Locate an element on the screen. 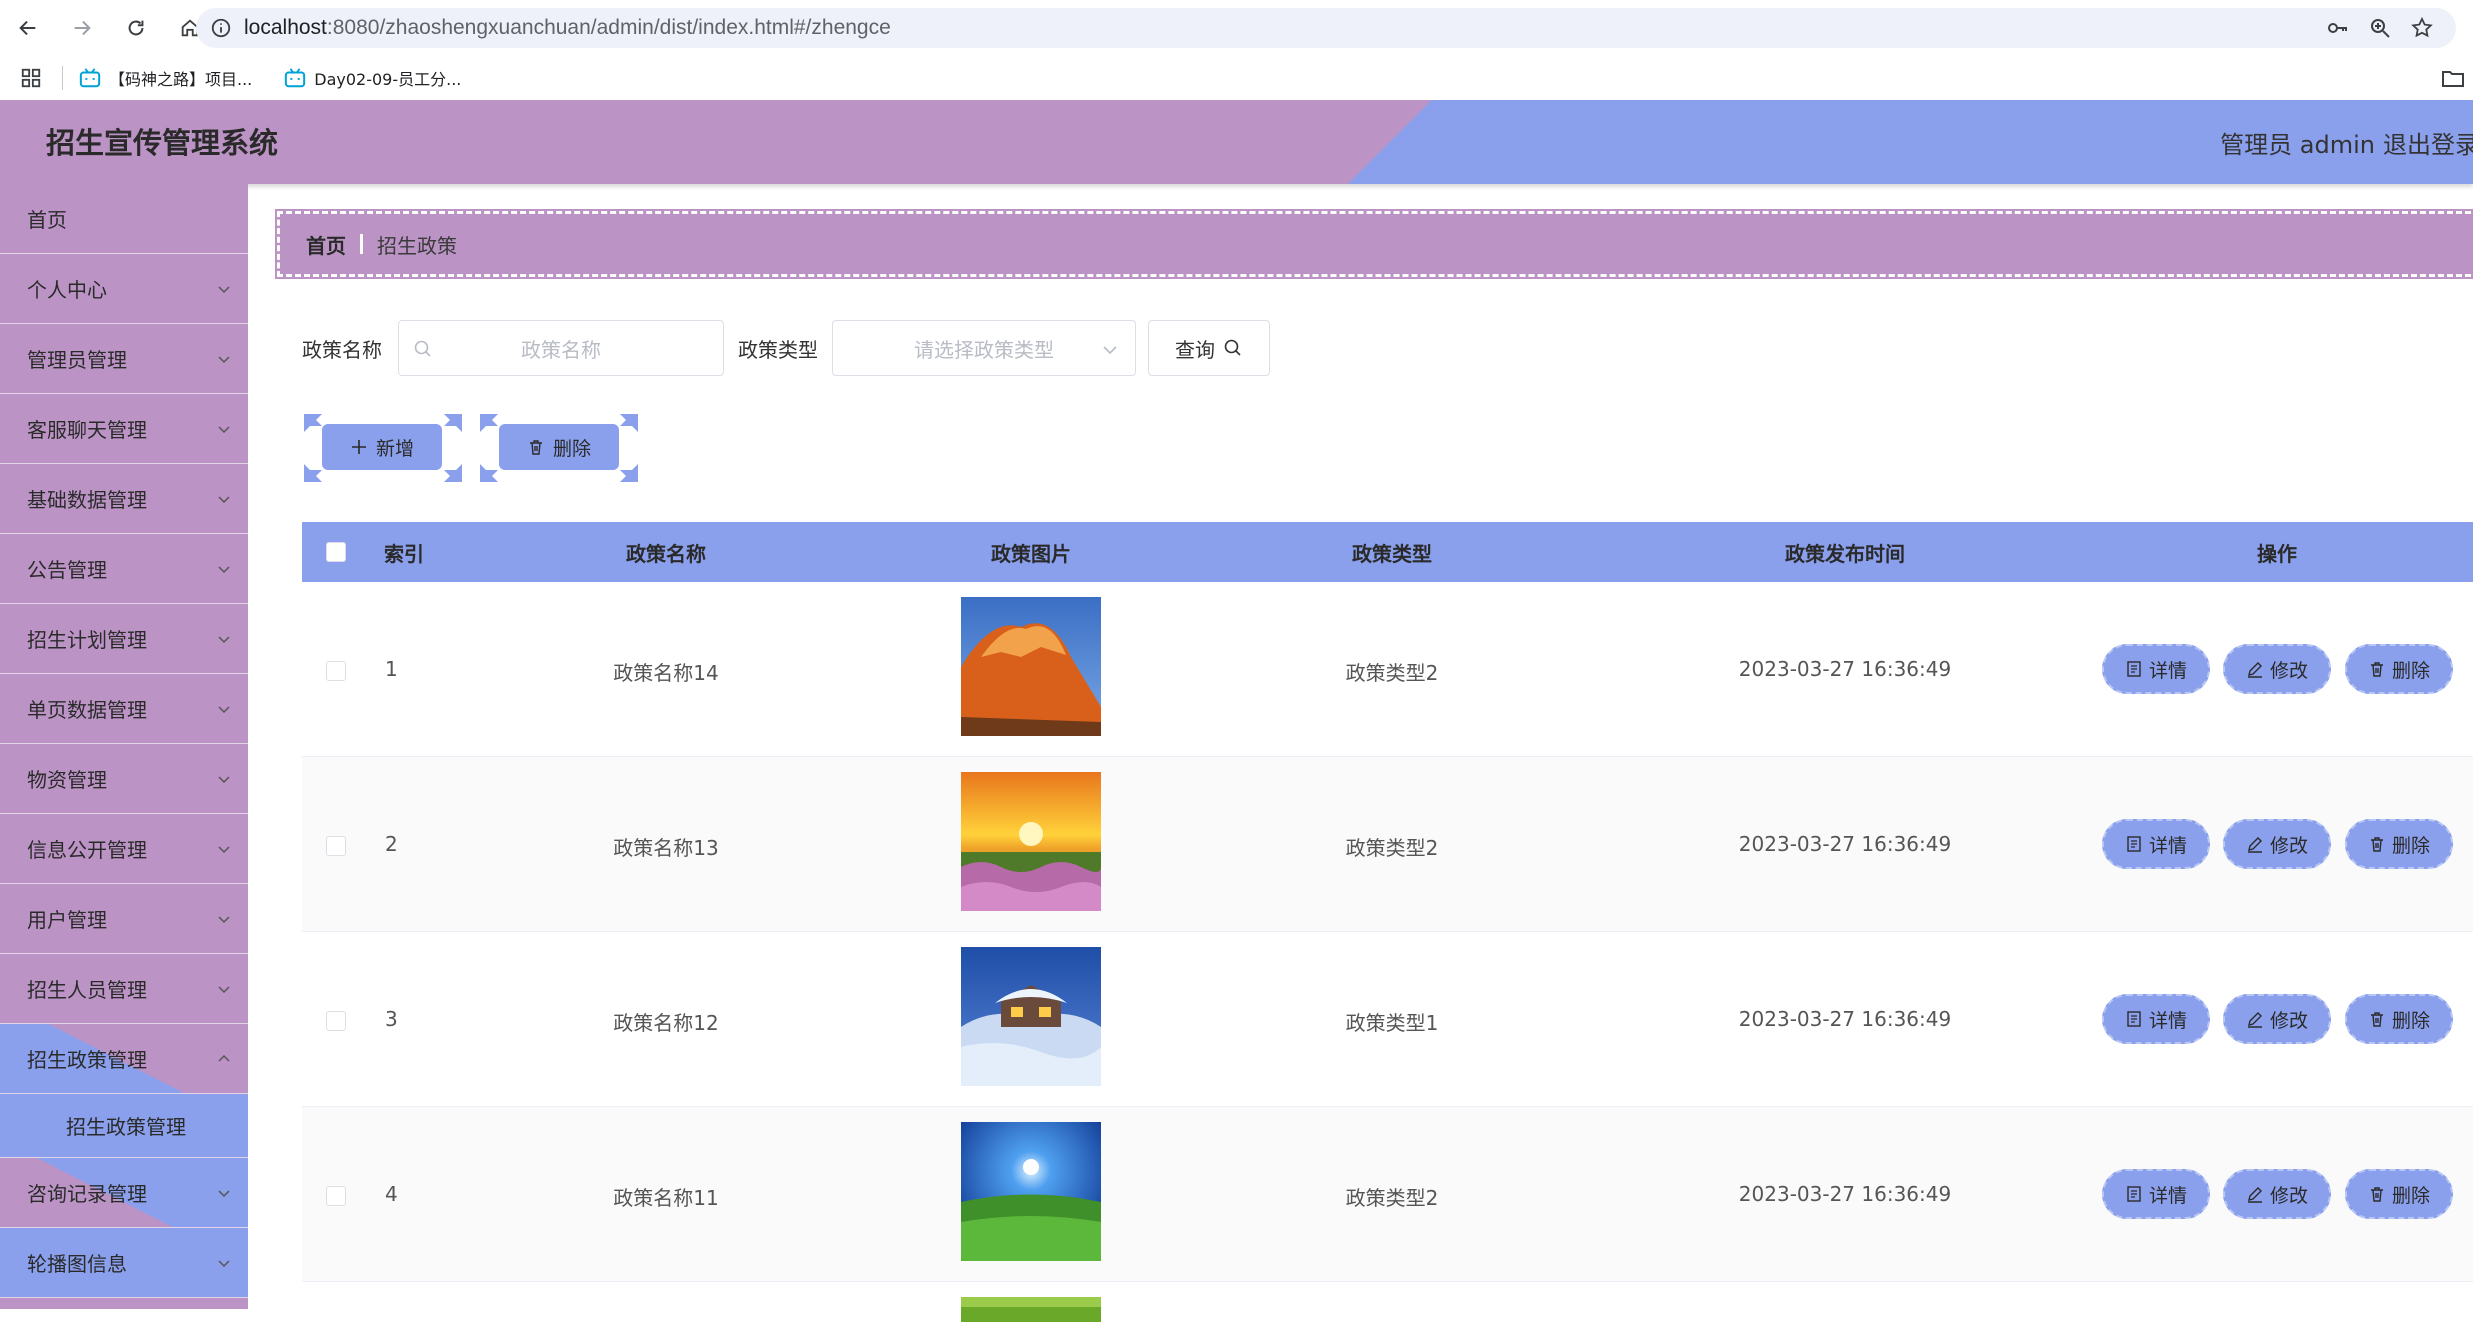 Image resolution: width=2473 pixels, height=1322 pixels. edit-button-label: 修改 is located at coordinates (2288, 1195).